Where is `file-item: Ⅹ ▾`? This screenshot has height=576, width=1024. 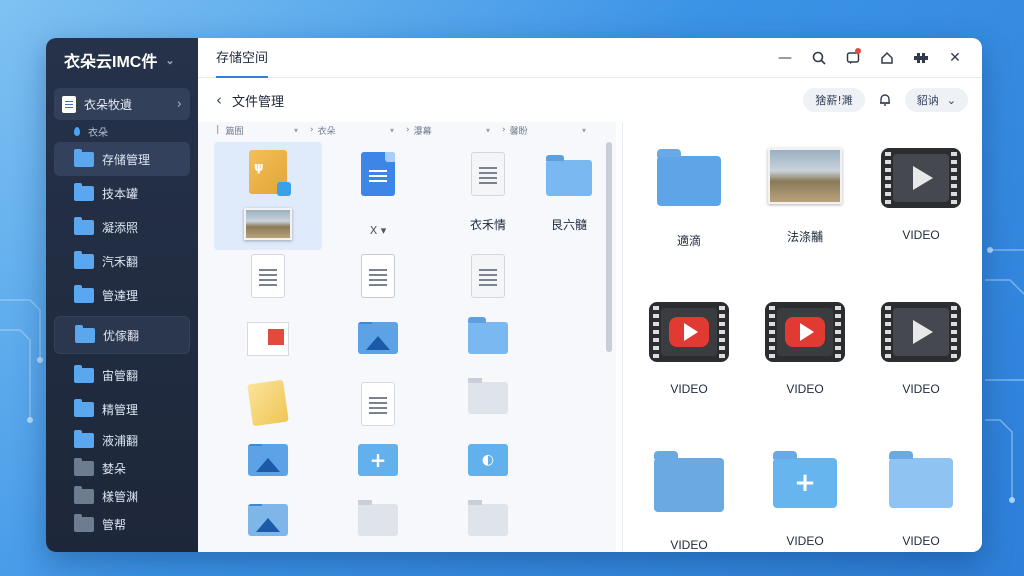
file-item: Ⅹ ▾ is located at coordinates (378, 196).